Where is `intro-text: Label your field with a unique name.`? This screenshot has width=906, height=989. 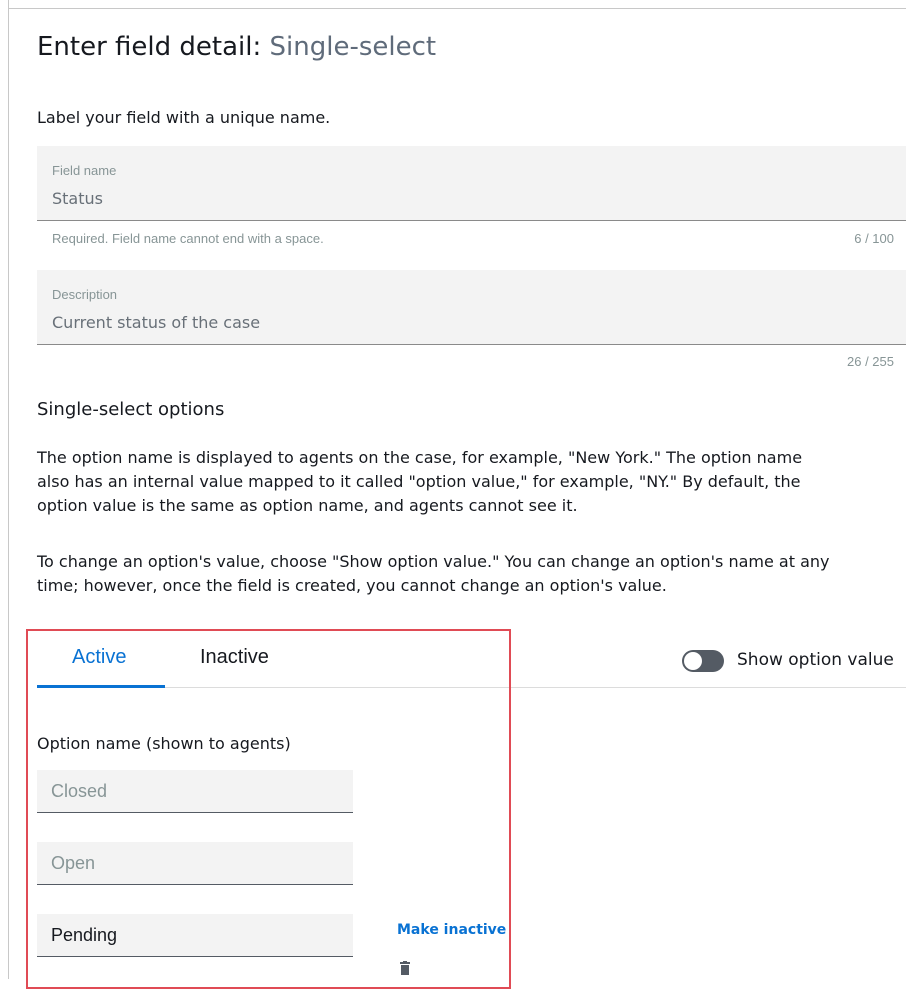 intro-text: Label your field with a unique name. is located at coordinates (184, 117).